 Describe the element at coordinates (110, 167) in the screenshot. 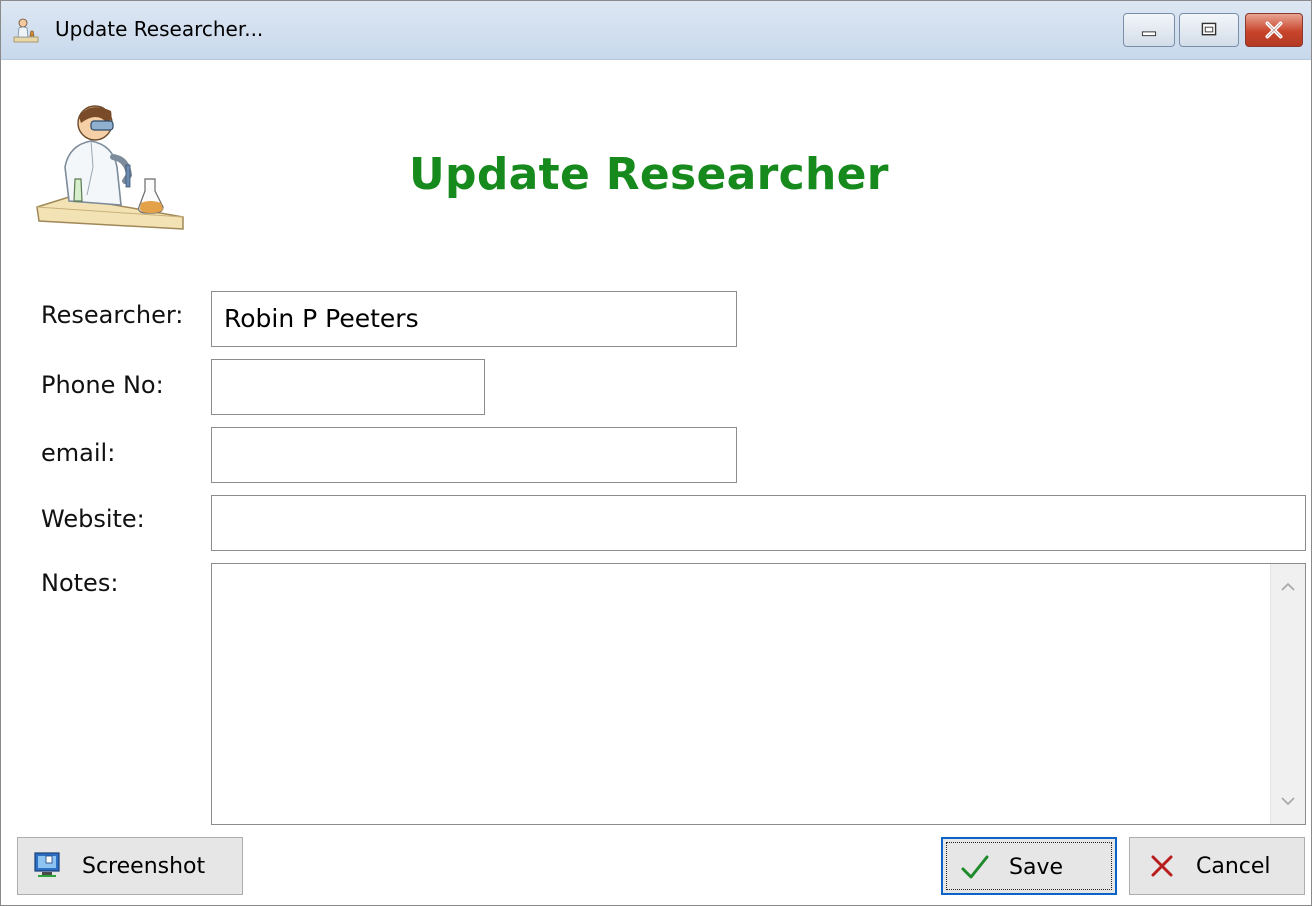

I see `scientist-illustration` at that location.